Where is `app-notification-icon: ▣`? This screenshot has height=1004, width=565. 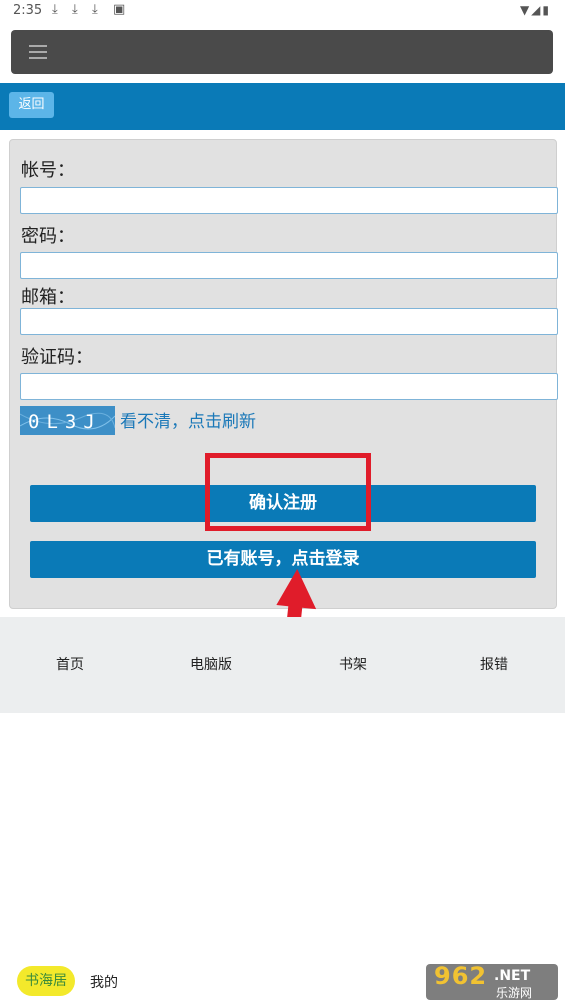 app-notification-icon: ▣ is located at coordinates (119, 9).